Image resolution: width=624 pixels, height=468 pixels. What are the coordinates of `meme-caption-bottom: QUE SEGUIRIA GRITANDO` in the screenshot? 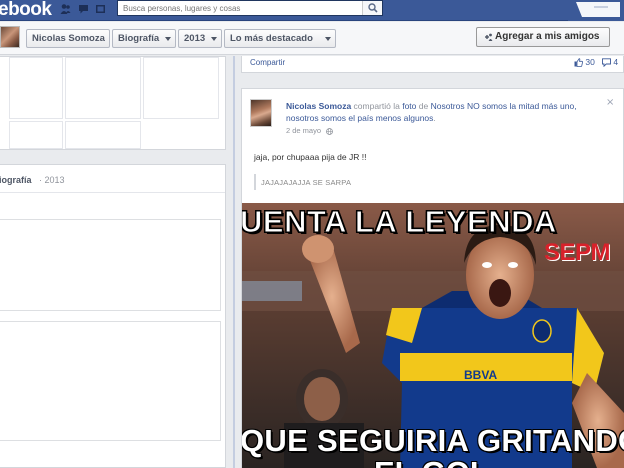 It's located at (433, 440).